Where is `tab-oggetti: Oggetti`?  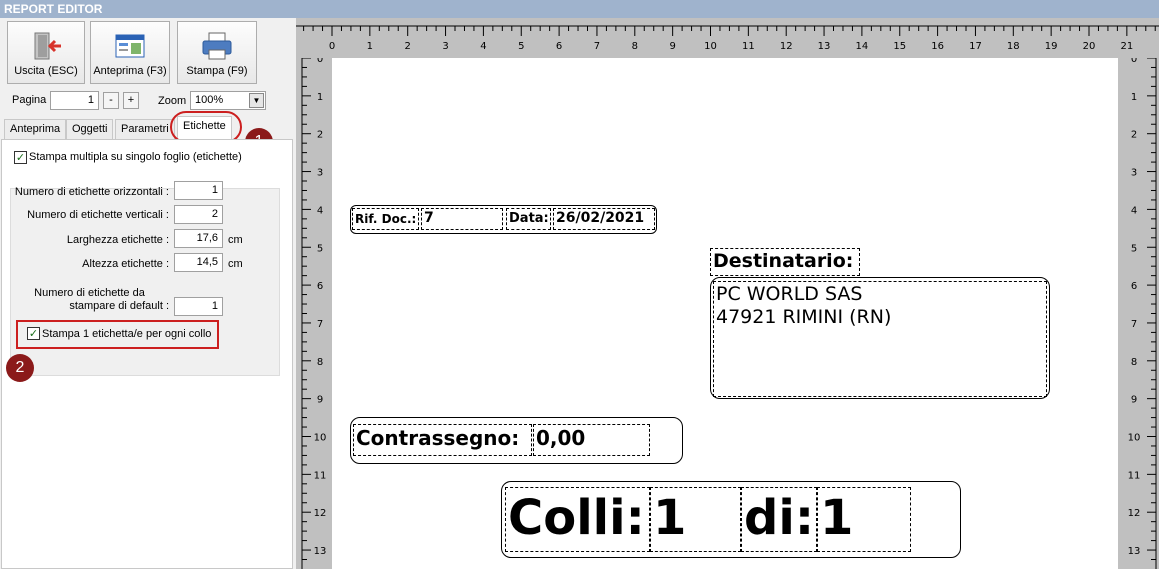 tab-oggetti: Oggetti is located at coordinates (90, 129).